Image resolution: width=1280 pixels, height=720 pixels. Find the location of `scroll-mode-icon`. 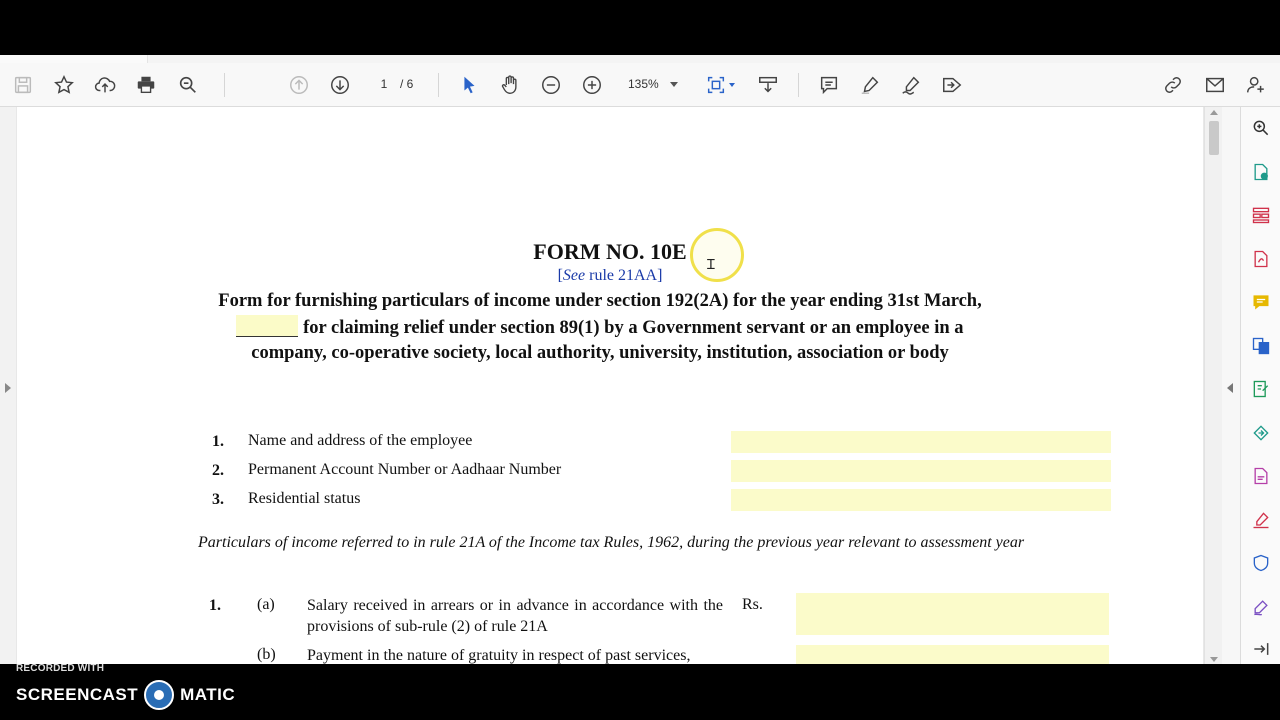

scroll-mode-icon is located at coordinates (768, 85).